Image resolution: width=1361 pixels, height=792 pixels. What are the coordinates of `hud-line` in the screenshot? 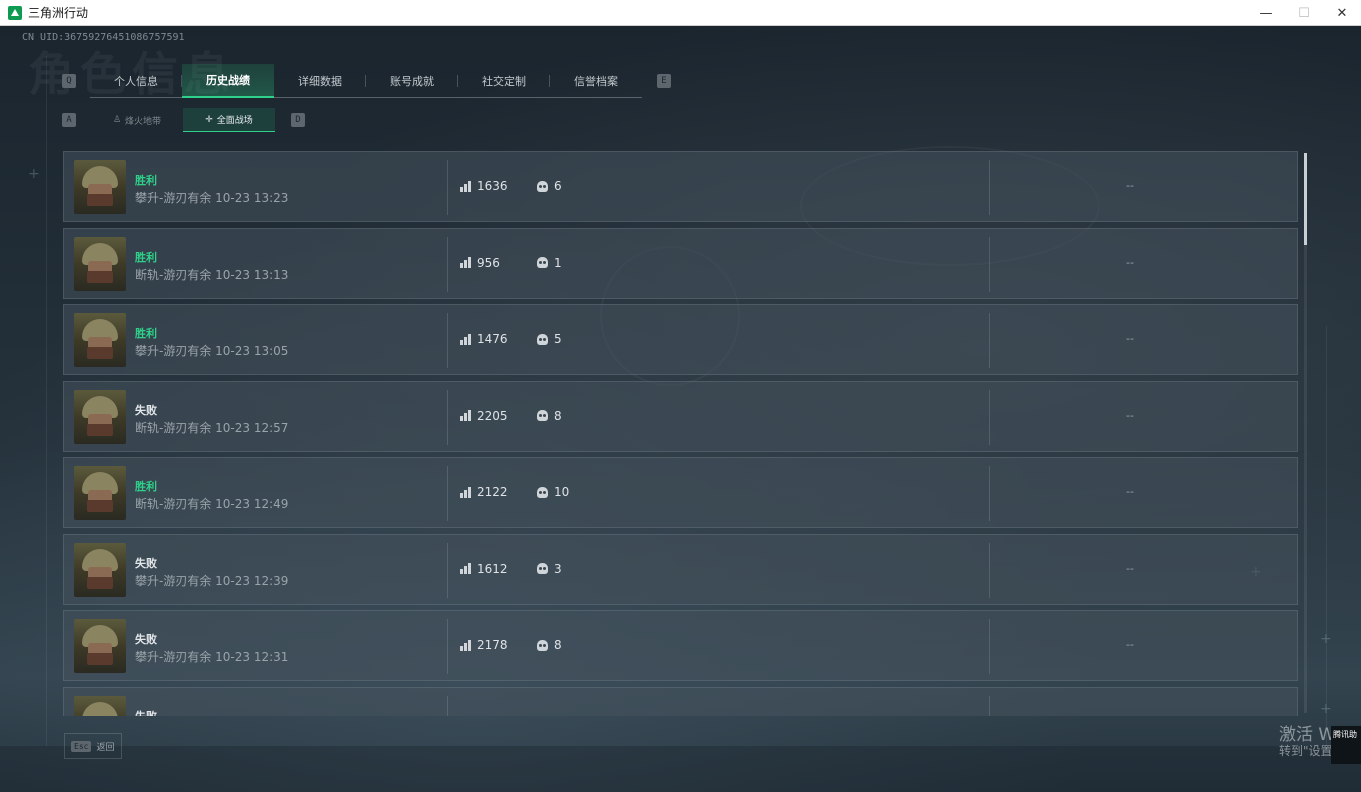 It's located at (1326, 536).